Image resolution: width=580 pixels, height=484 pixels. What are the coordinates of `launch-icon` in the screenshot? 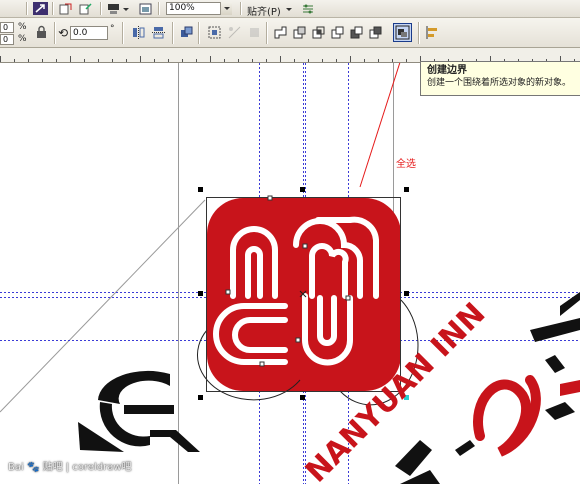 It's located at (40, 8).